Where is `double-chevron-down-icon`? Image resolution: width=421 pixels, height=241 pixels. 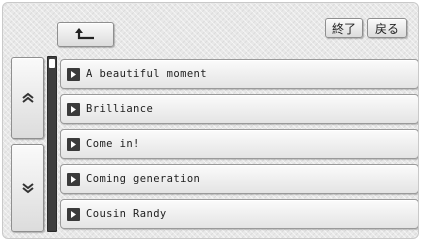 double-chevron-down-icon is located at coordinates (28, 188).